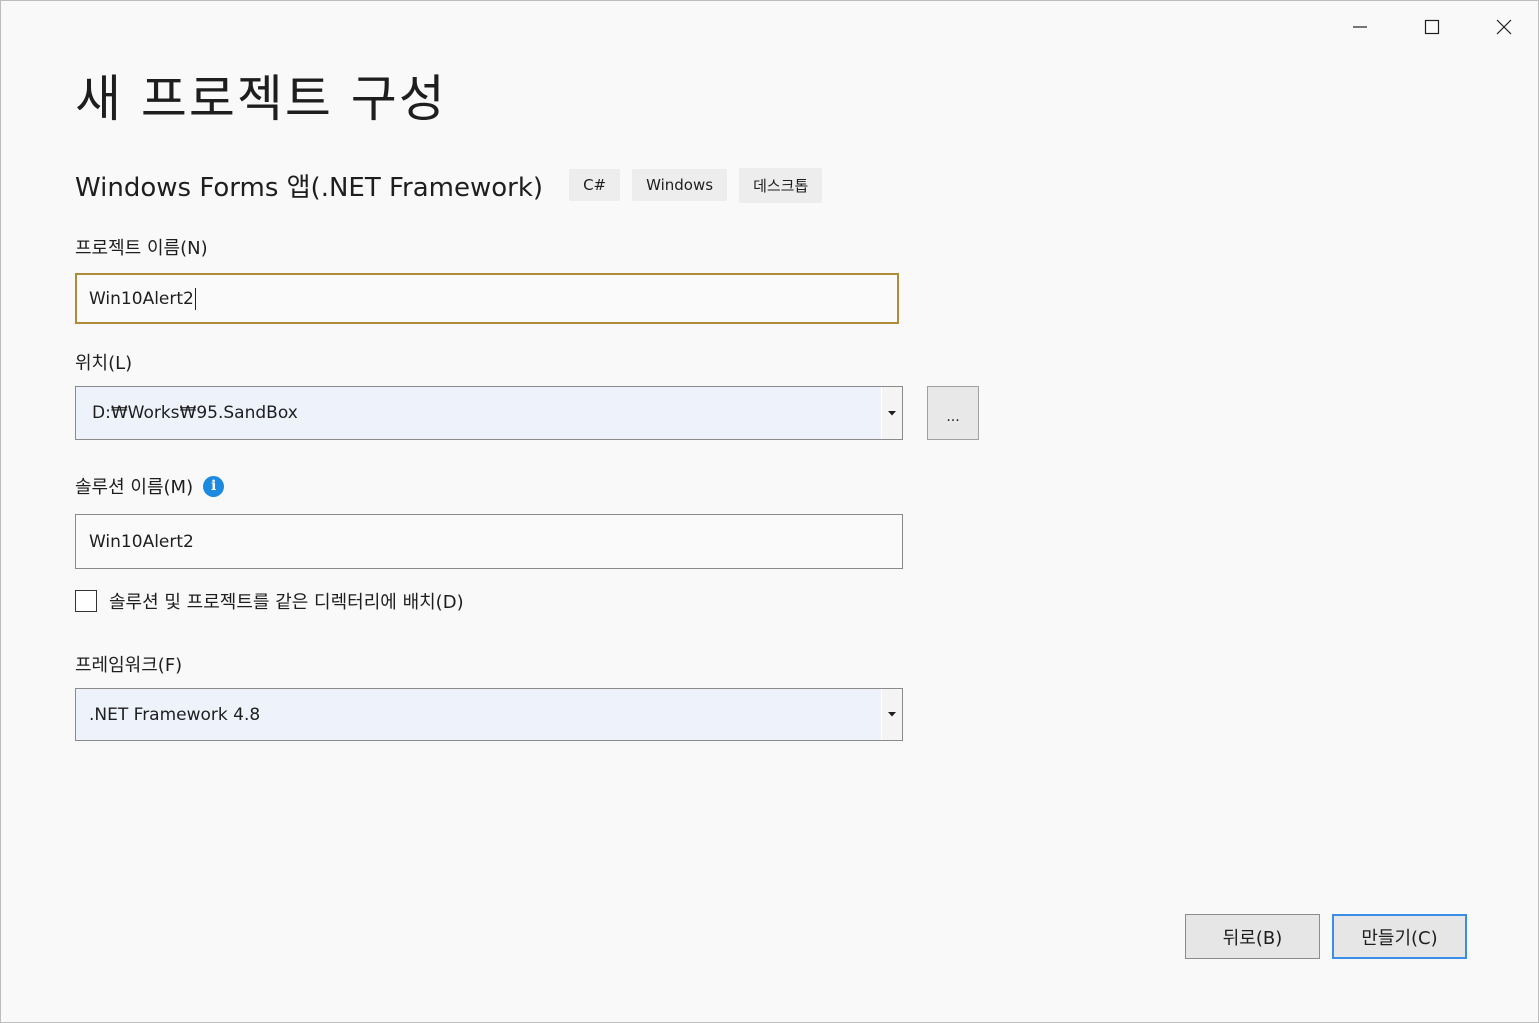 The image size is (1539, 1023). I want to click on tag-platform: Windows, so click(680, 185).